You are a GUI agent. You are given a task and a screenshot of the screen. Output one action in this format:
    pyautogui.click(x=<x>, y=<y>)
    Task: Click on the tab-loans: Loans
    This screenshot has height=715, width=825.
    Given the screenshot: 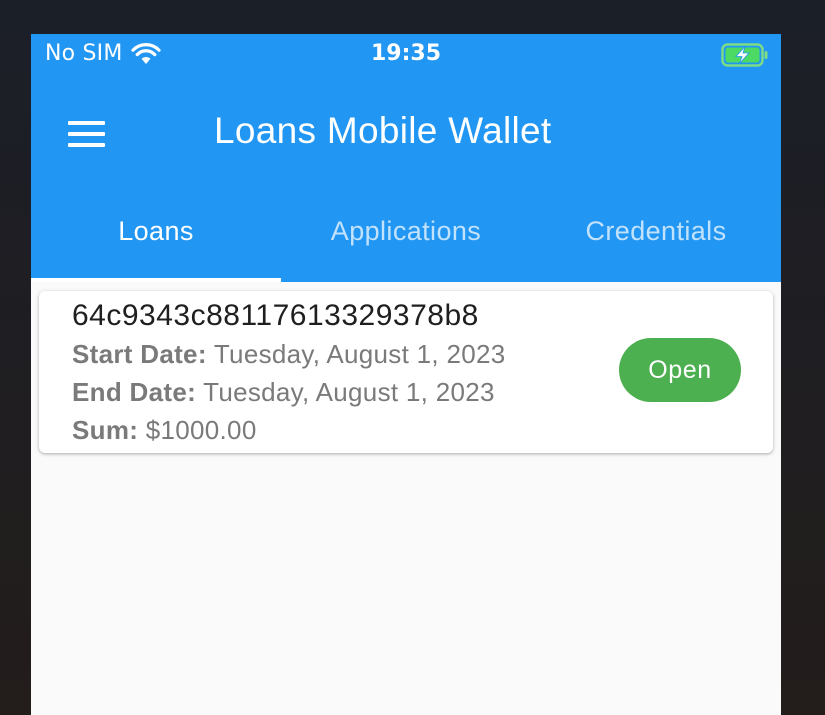 What is the action you would take?
    pyautogui.click(x=156, y=239)
    